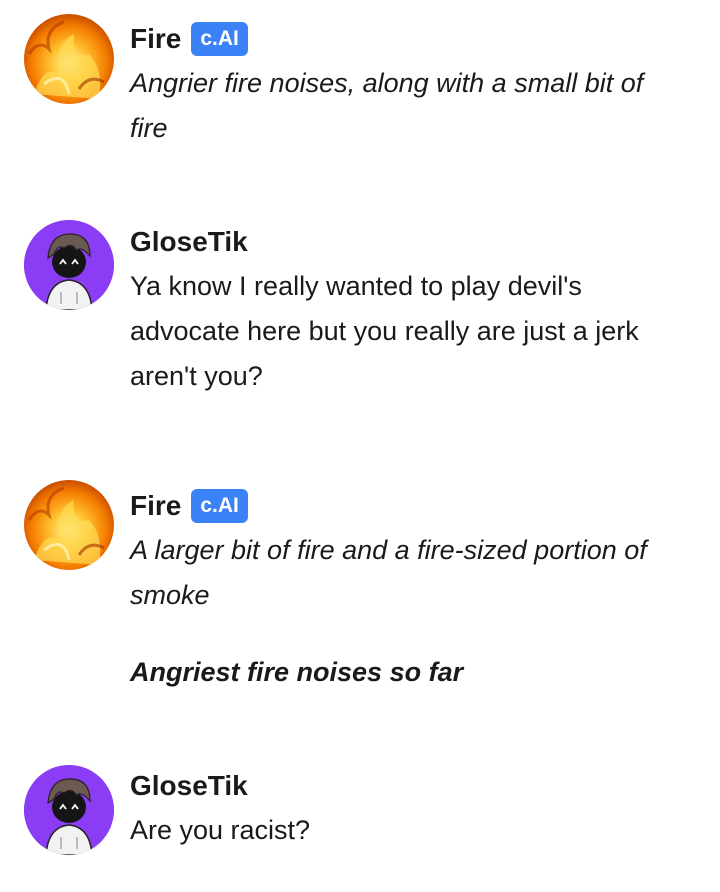  What do you see at coordinates (220, 830) in the screenshot?
I see `message-text: Are you racist?` at bounding box center [220, 830].